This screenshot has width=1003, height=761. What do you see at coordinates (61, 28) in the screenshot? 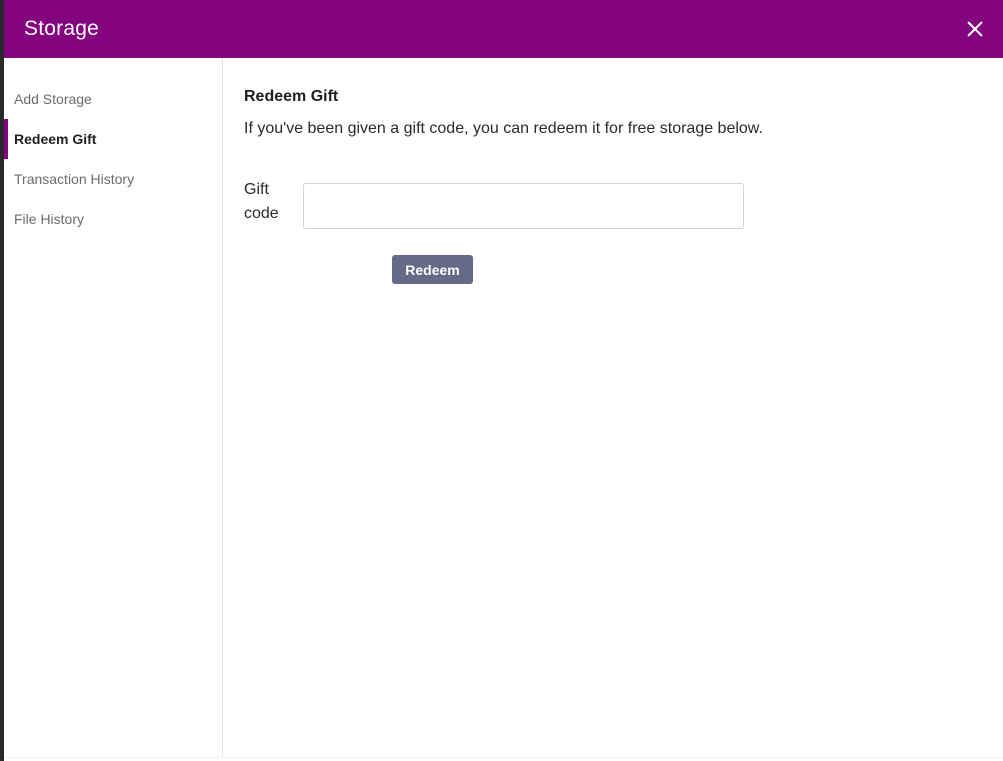
I see `modal-title: Storage` at bounding box center [61, 28].